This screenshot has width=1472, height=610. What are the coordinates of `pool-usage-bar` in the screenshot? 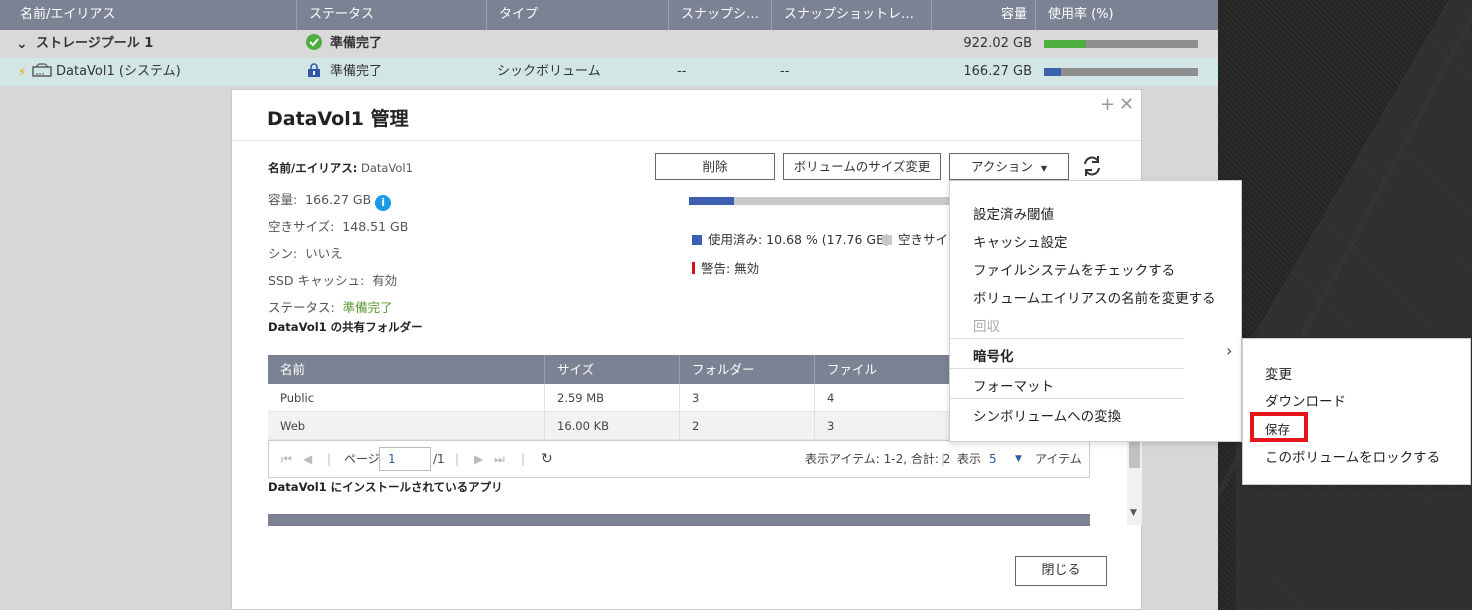 It's located at (1121, 44).